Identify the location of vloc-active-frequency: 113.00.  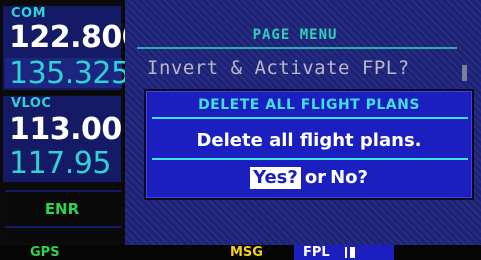
(65, 129).